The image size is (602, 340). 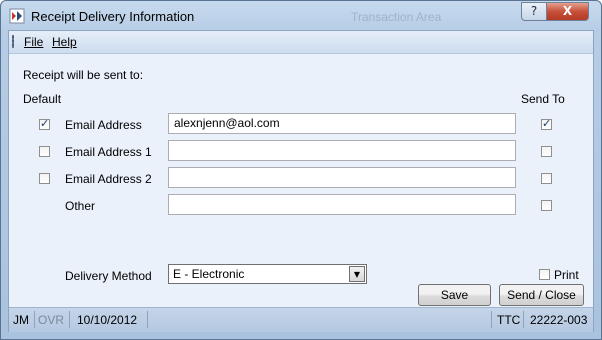 What do you see at coordinates (534, 11) in the screenshot?
I see `help-button: ?` at bounding box center [534, 11].